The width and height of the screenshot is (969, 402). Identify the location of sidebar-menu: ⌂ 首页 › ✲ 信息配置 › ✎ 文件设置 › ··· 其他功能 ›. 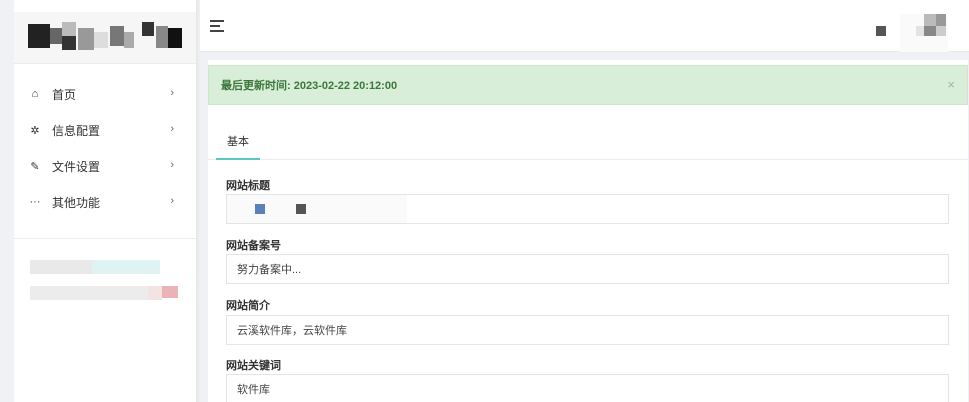
(105, 148).